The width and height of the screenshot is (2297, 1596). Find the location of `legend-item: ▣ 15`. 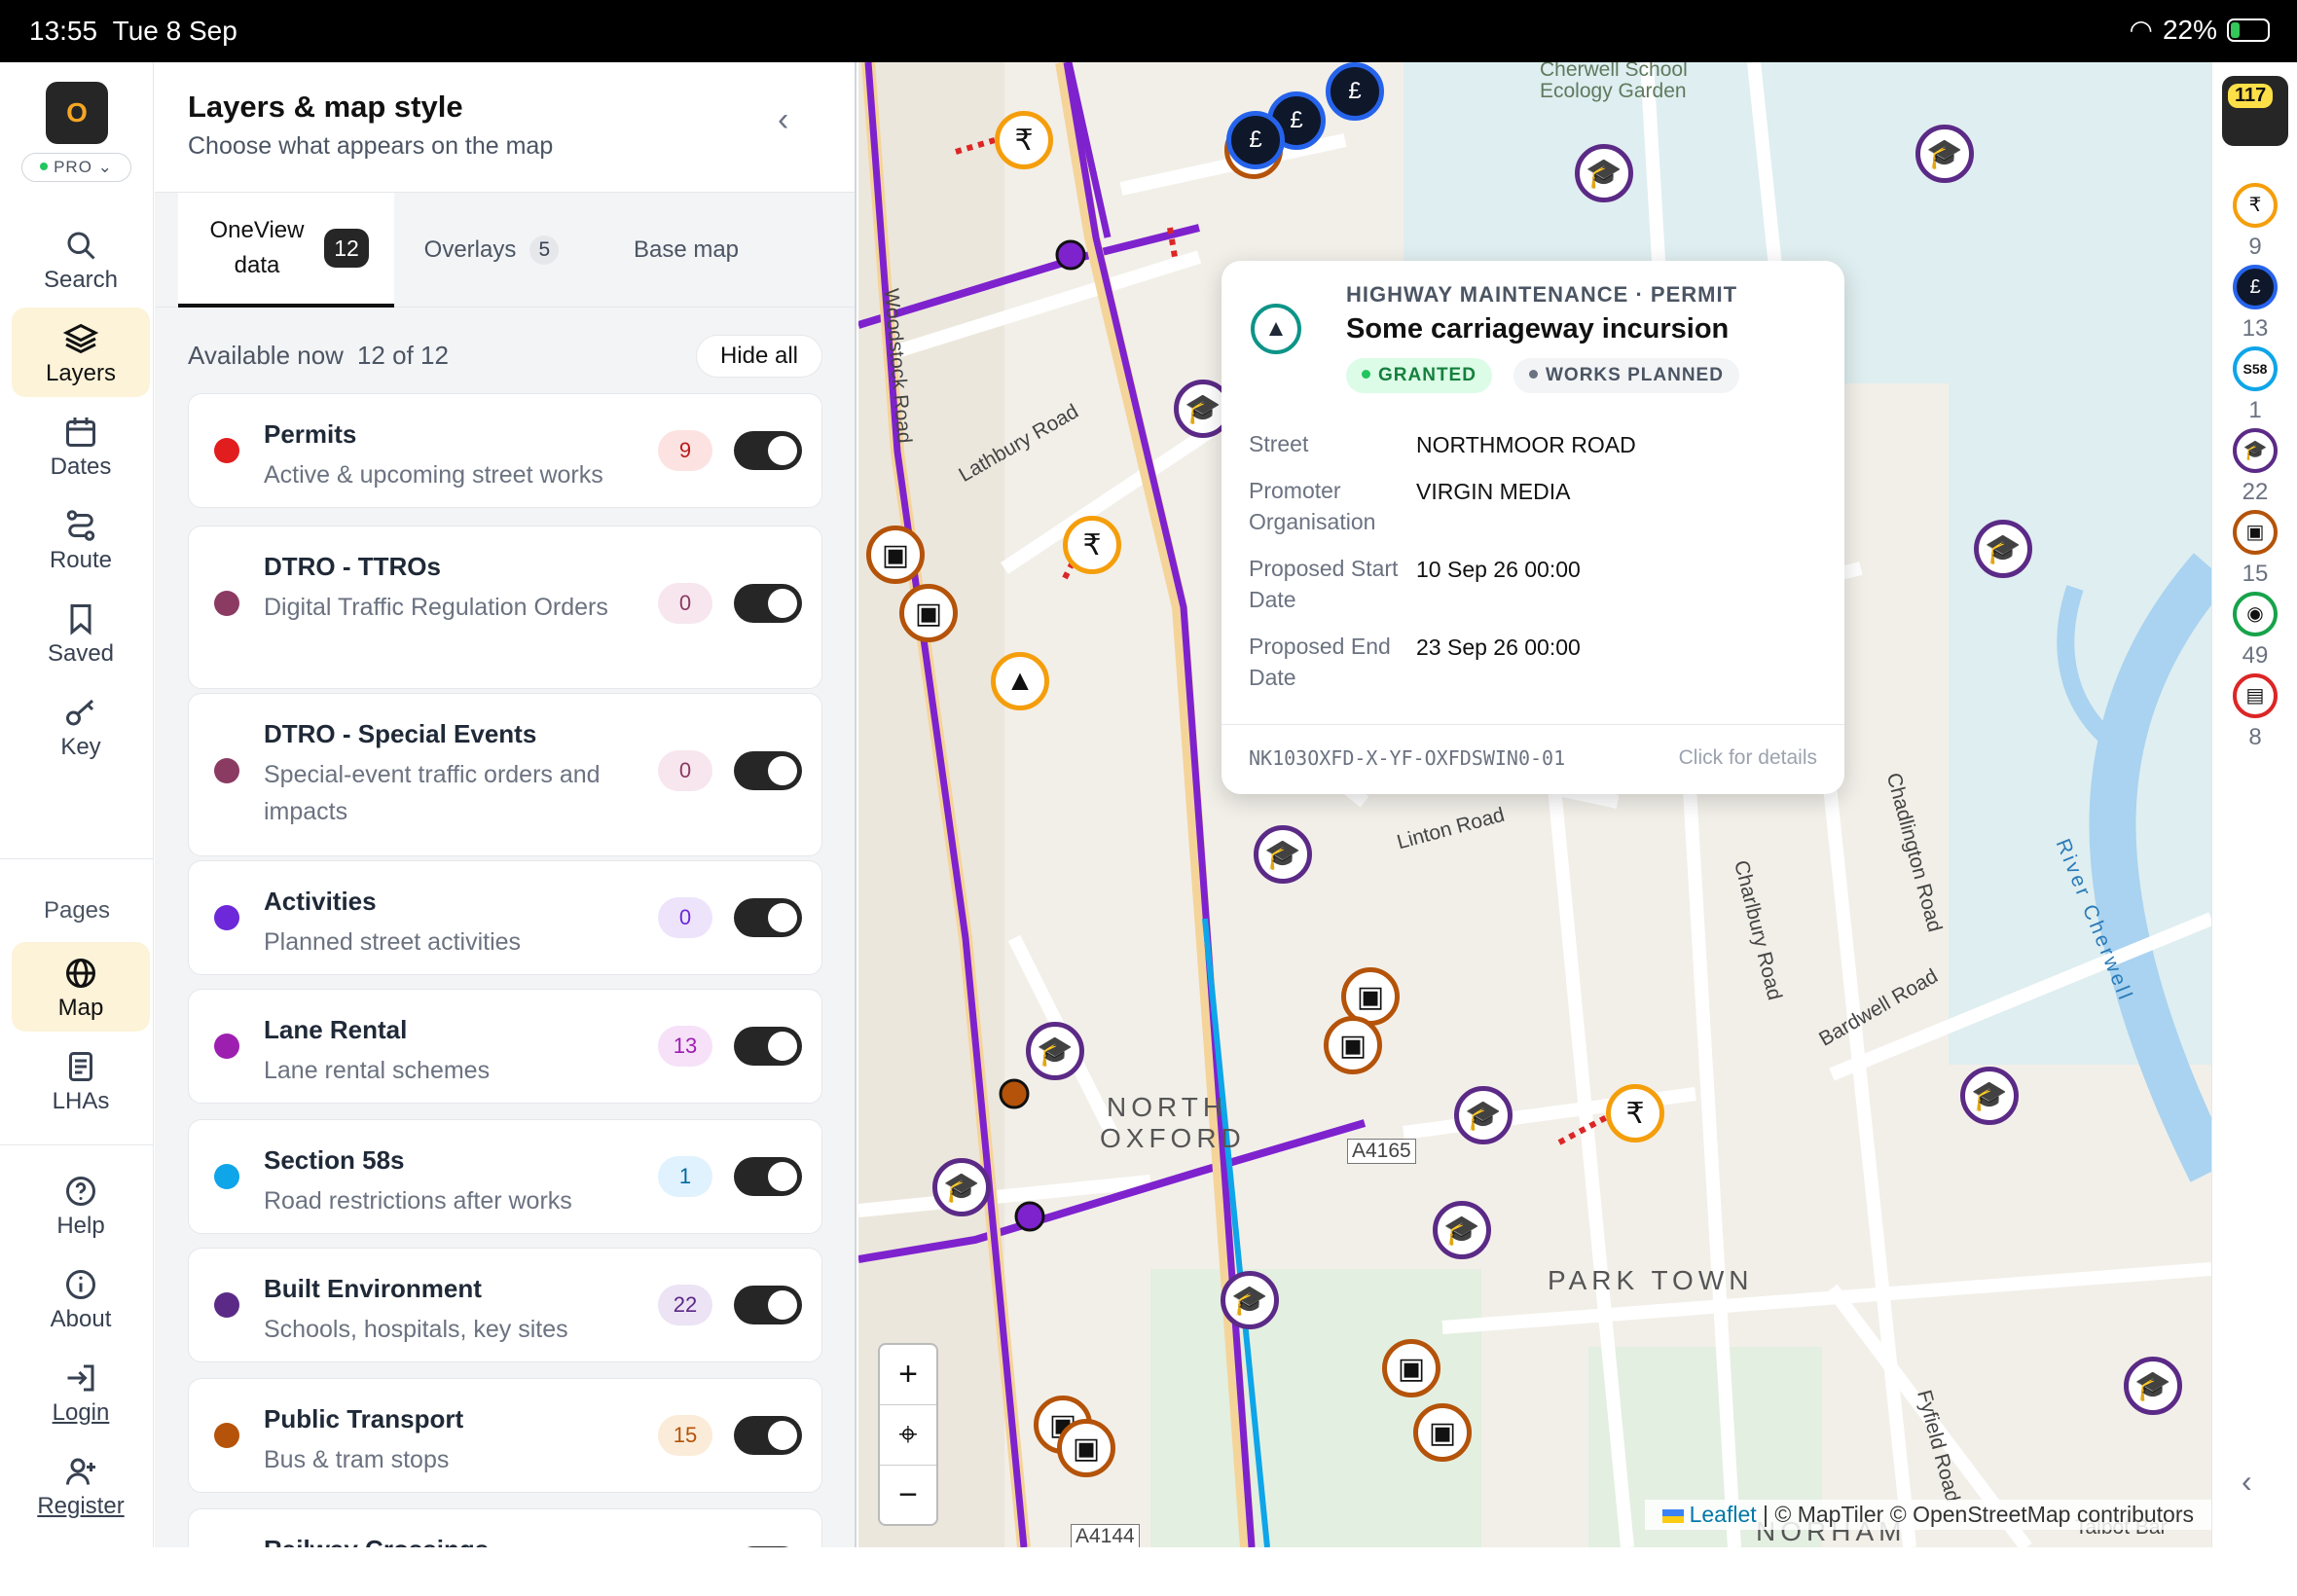

legend-item: ▣ 15 is located at coordinates (2254, 549).